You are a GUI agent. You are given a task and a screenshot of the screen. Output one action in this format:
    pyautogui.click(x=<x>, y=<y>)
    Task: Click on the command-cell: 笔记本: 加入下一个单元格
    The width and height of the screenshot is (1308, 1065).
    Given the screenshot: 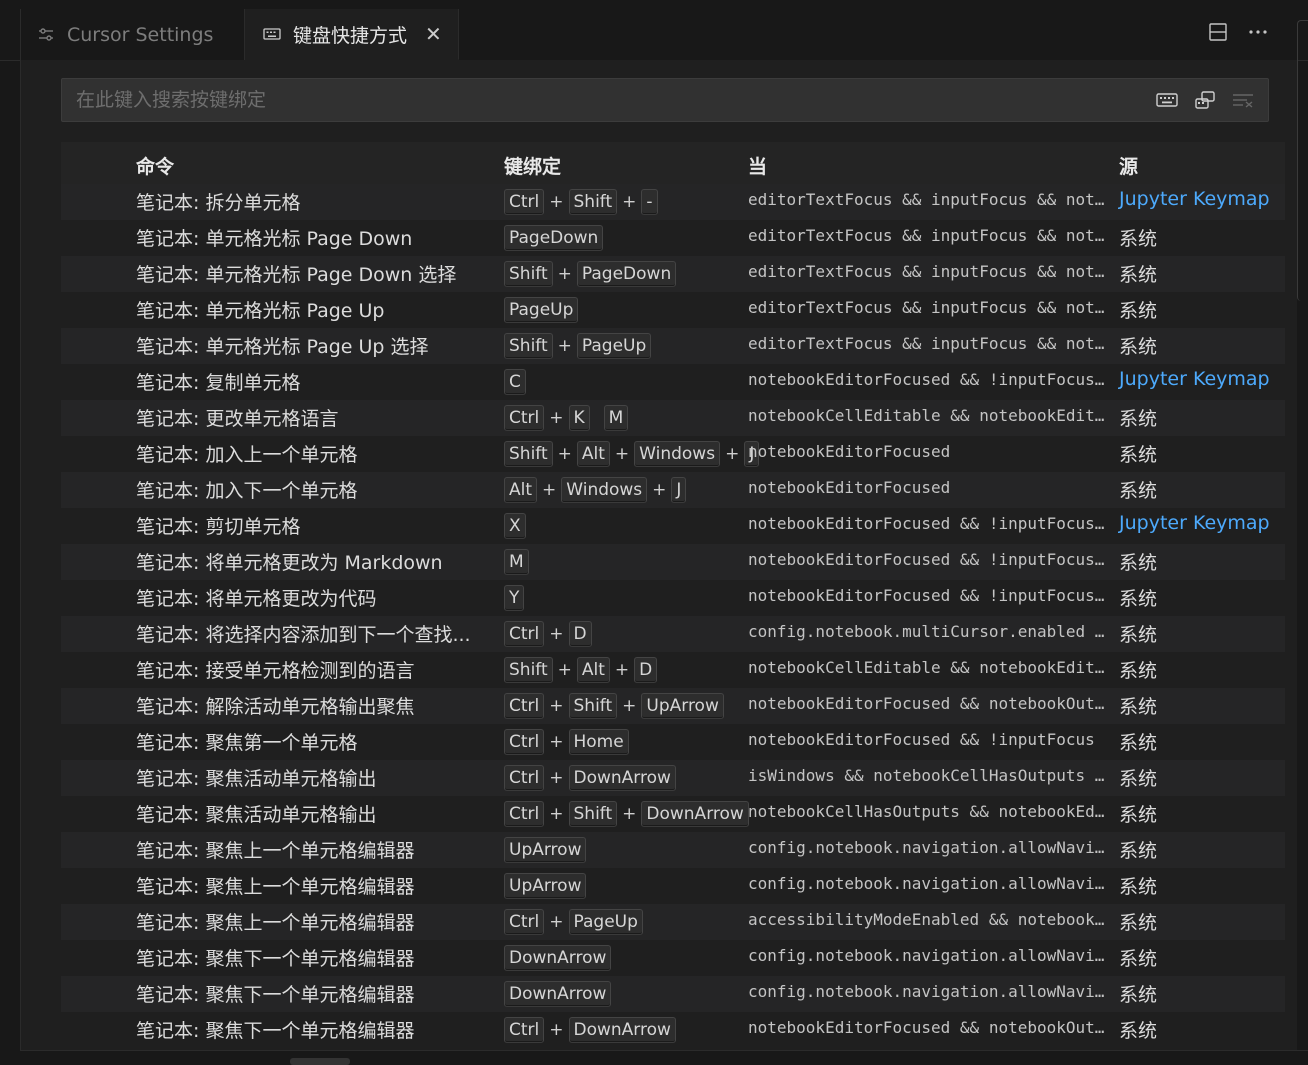 What is the action you would take?
    pyautogui.click(x=247, y=491)
    